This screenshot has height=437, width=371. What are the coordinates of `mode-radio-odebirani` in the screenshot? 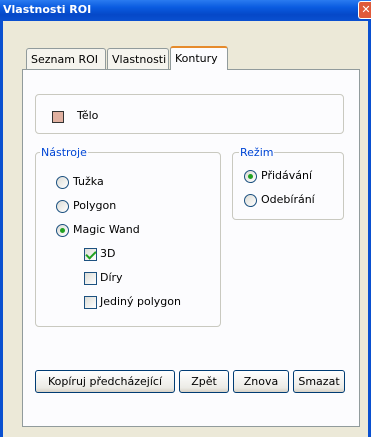 It's located at (250, 200).